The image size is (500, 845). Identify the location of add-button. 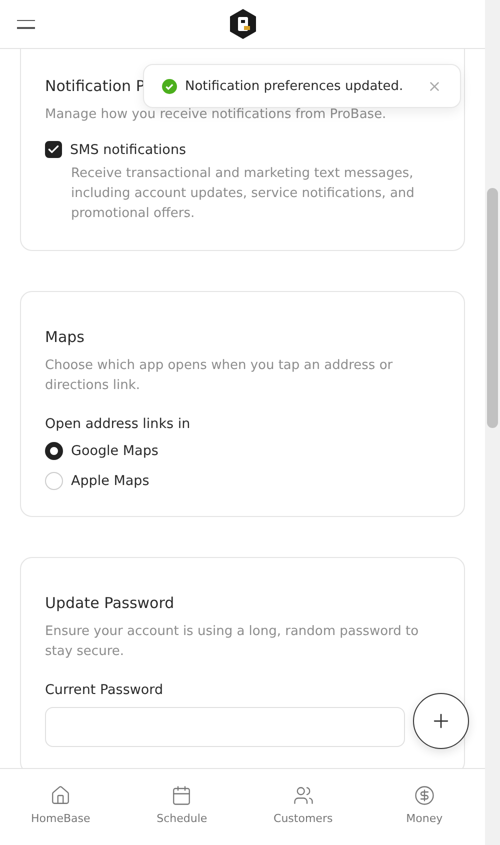
(441, 721).